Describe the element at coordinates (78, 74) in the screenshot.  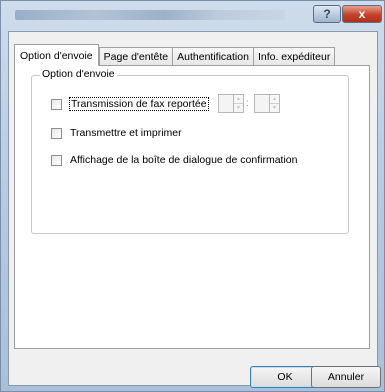
I see `group-title: Option d'envoie` at that location.